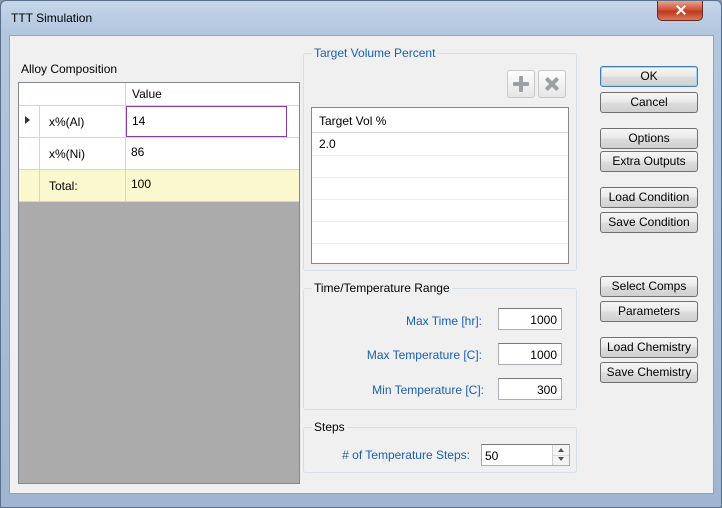 This screenshot has width=722, height=508. I want to click on max-temperature-label: Max Temperature [C]:, so click(424, 355).